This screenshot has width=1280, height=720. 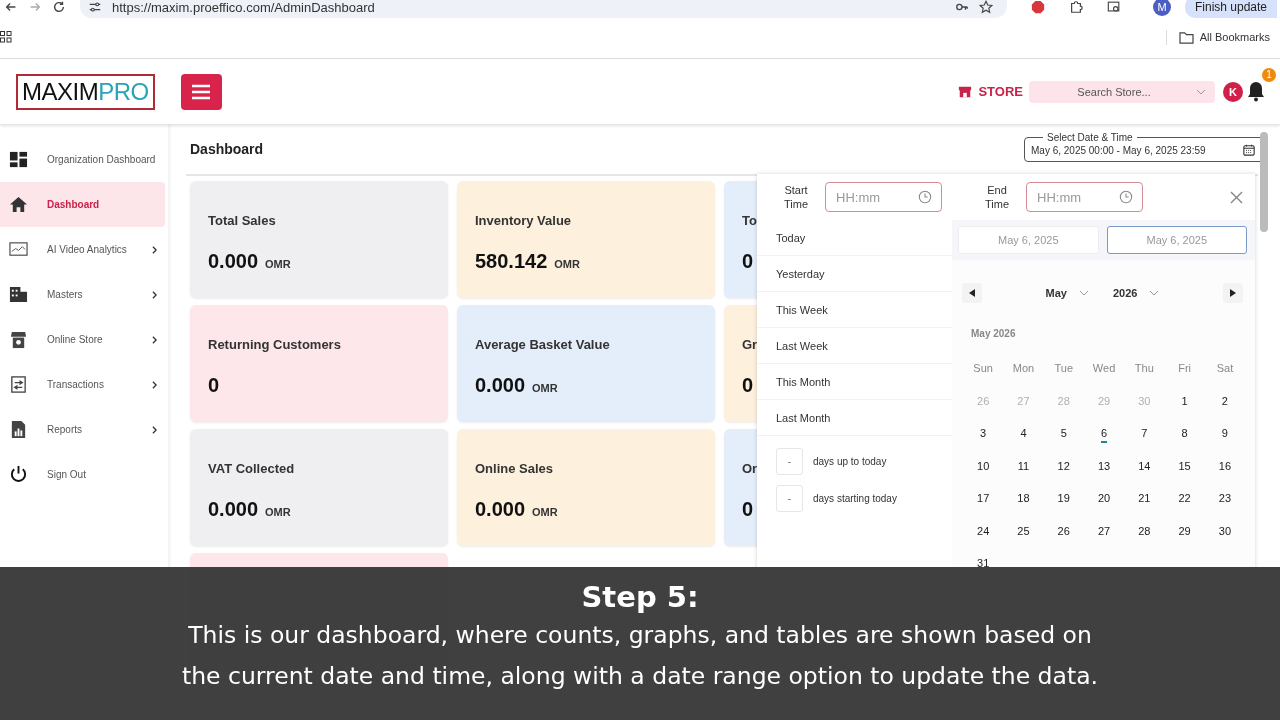 I want to click on sidebar-item: Transactions, so click(x=82, y=384).